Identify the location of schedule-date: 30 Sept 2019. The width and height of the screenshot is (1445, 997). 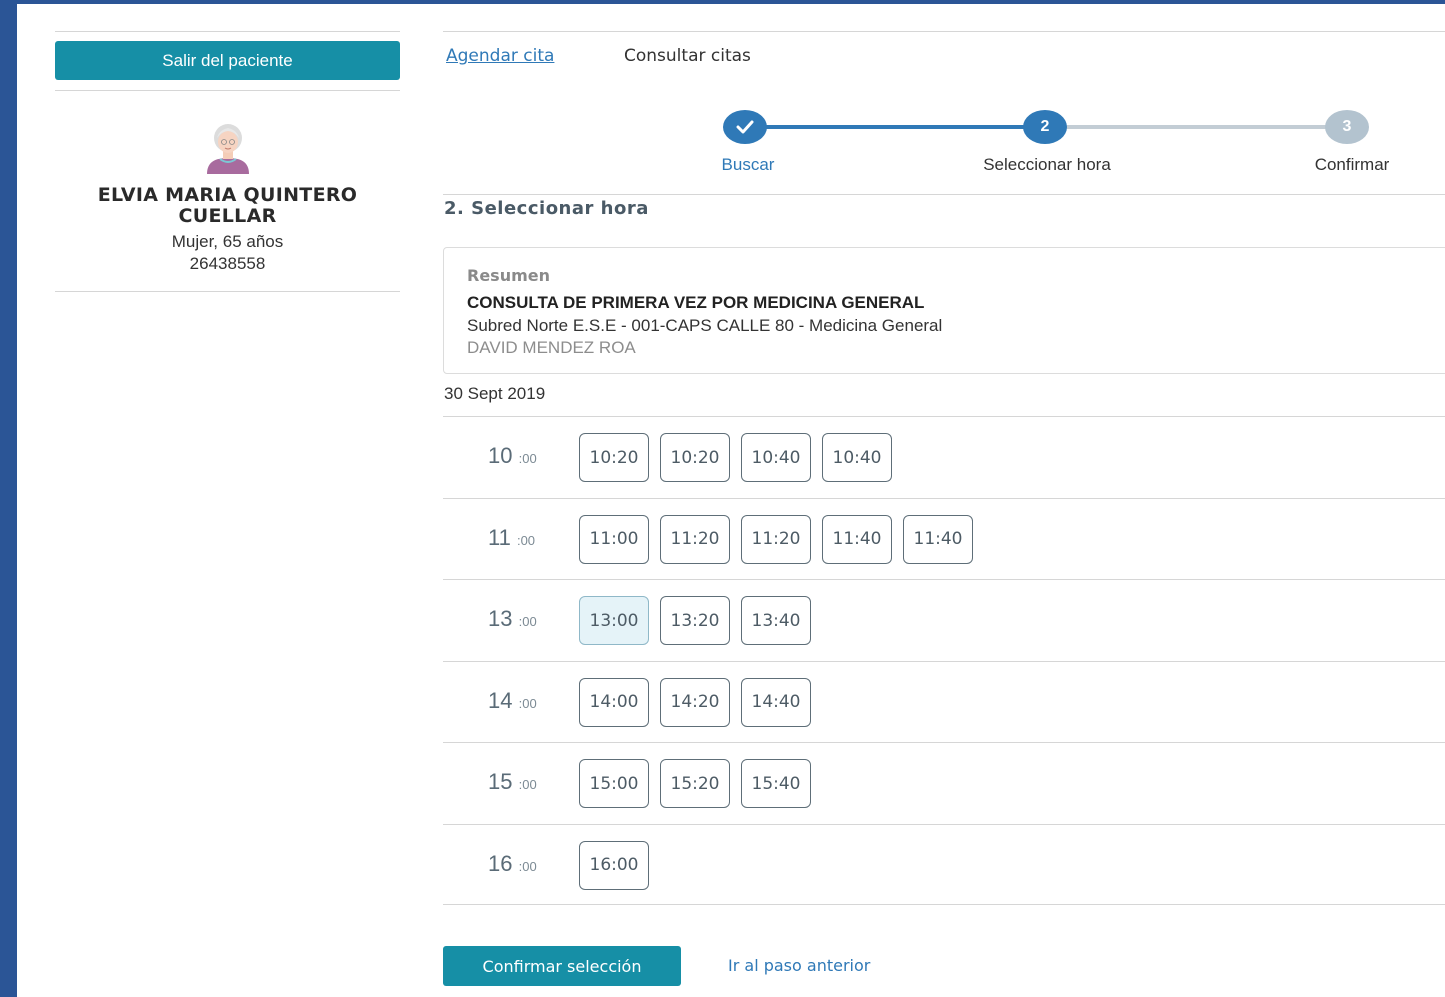
(495, 393).